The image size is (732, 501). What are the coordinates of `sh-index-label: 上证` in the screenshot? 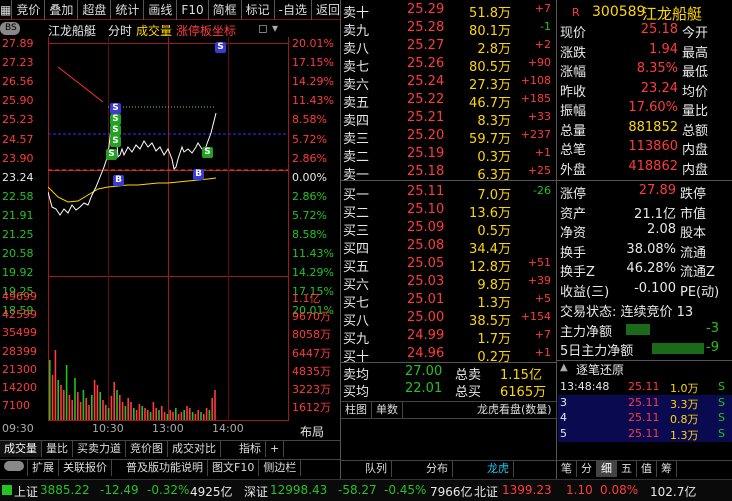 It's located at (26, 491).